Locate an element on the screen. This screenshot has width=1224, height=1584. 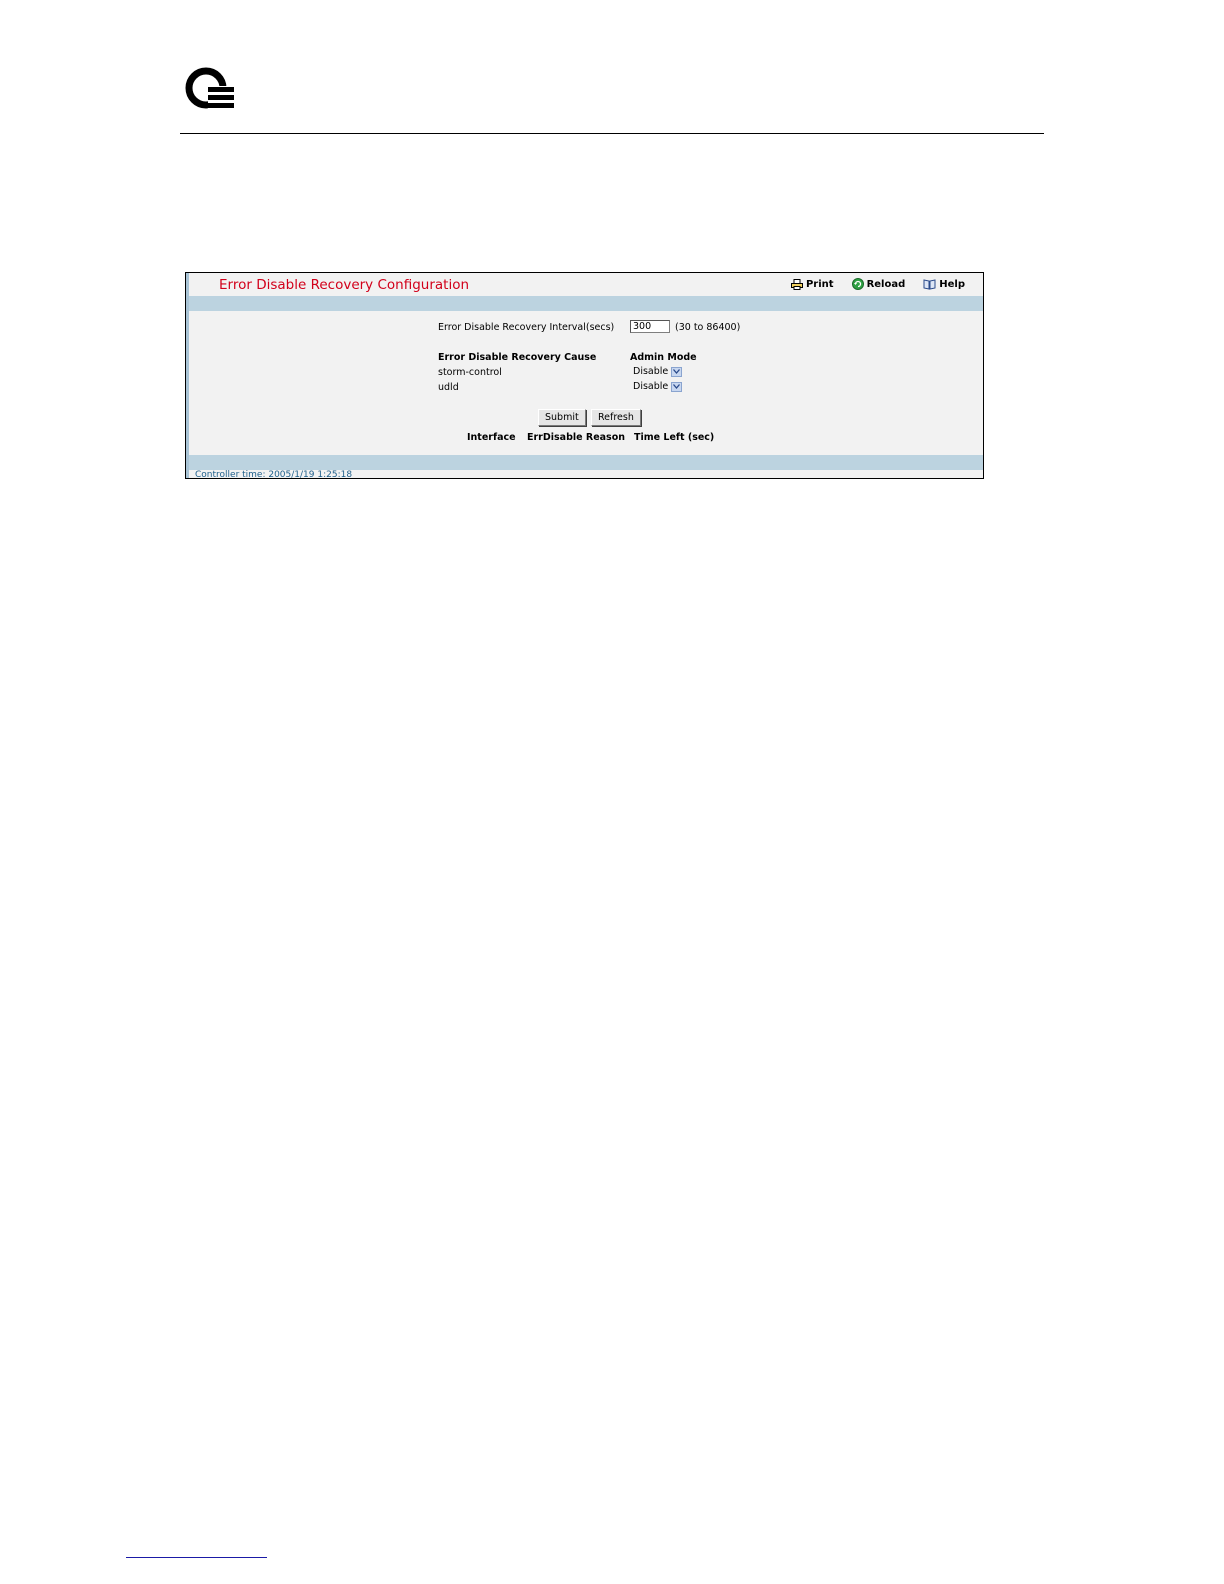
cause-name: storm-control is located at coordinates (470, 372).